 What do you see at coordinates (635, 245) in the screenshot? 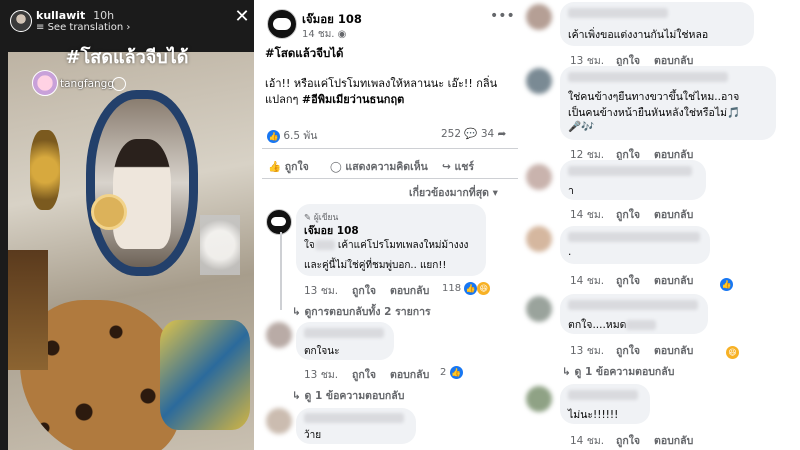
I see `comment-bubble: .` at bounding box center [635, 245].